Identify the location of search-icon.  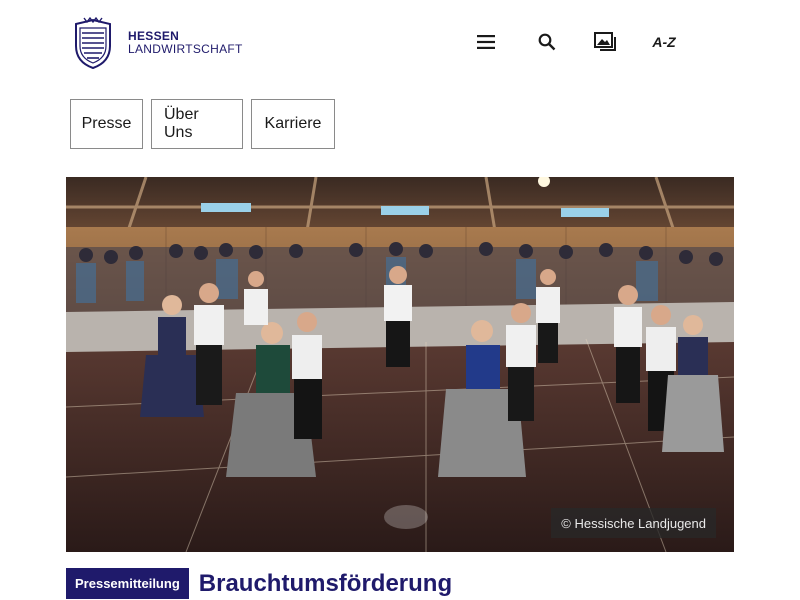
(547, 42).